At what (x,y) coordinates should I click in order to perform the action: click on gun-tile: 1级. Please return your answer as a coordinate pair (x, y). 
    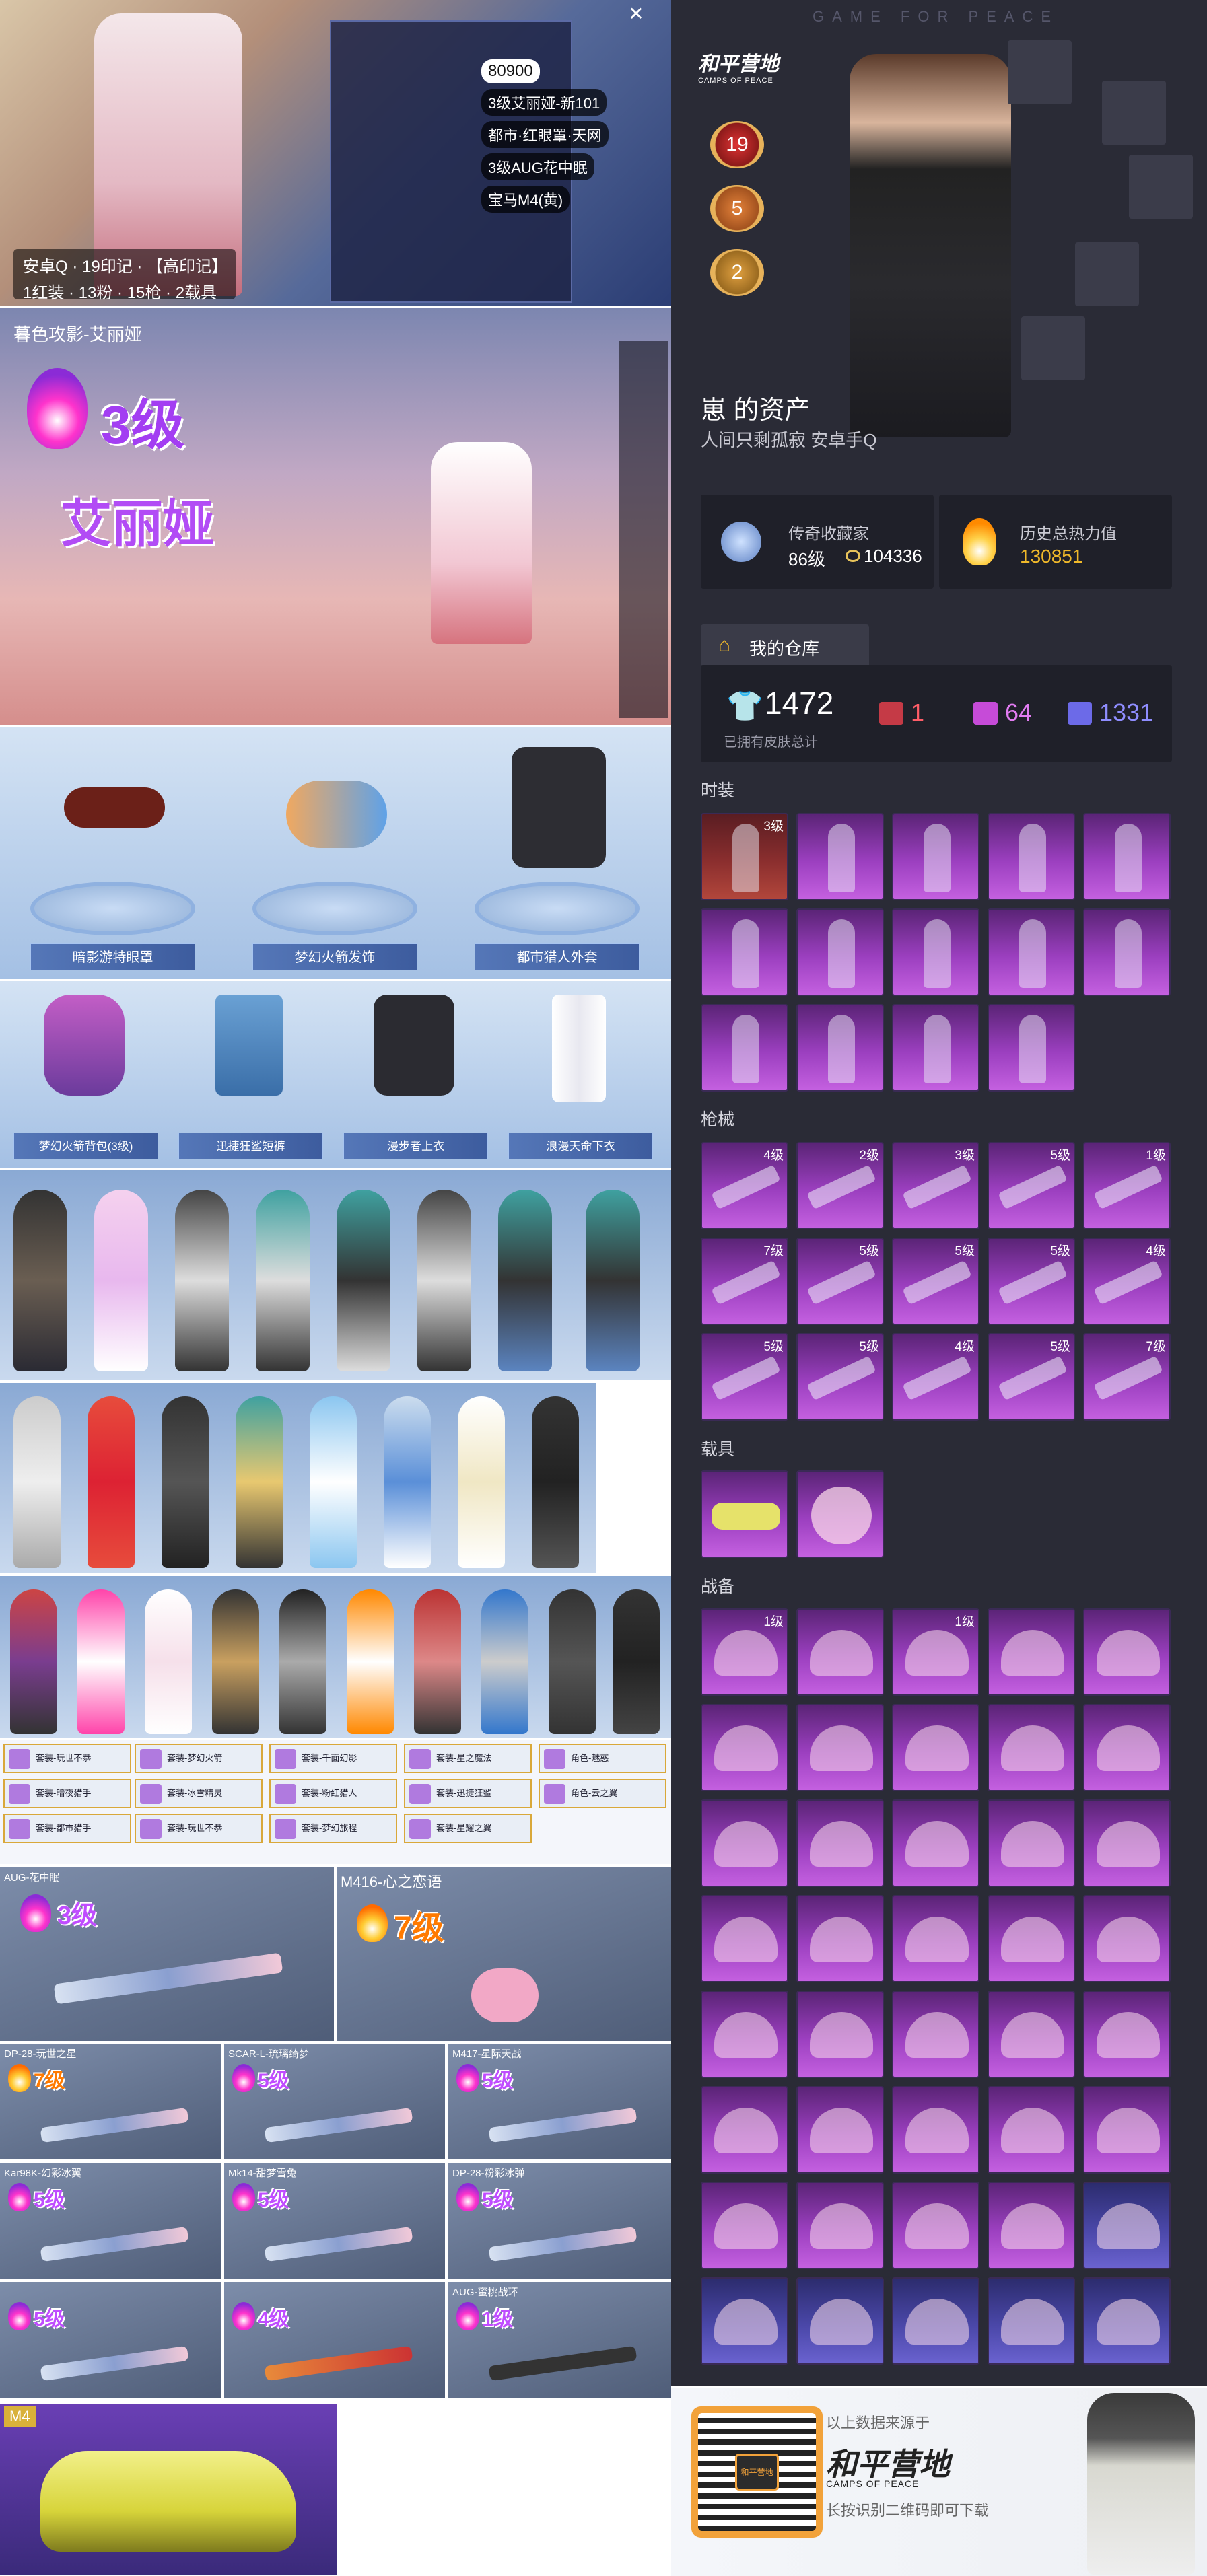
    Looking at the image, I should click on (1127, 1185).